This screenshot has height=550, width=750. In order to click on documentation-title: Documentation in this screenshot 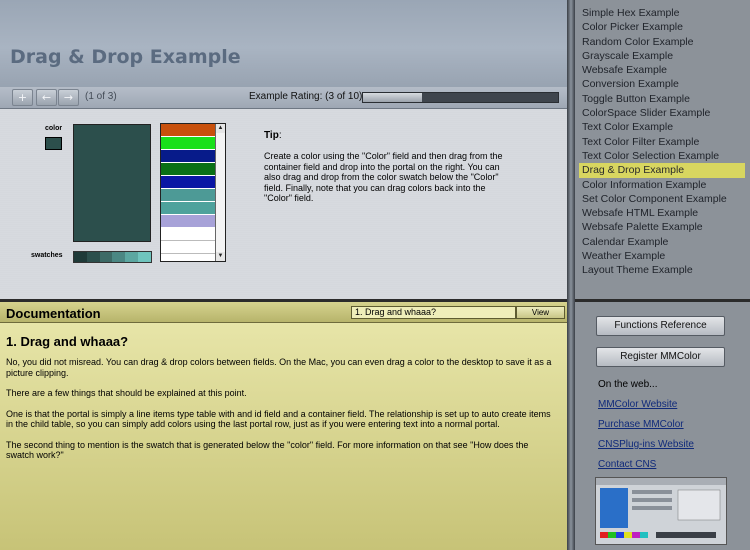, I will do `click(53, 313)`.